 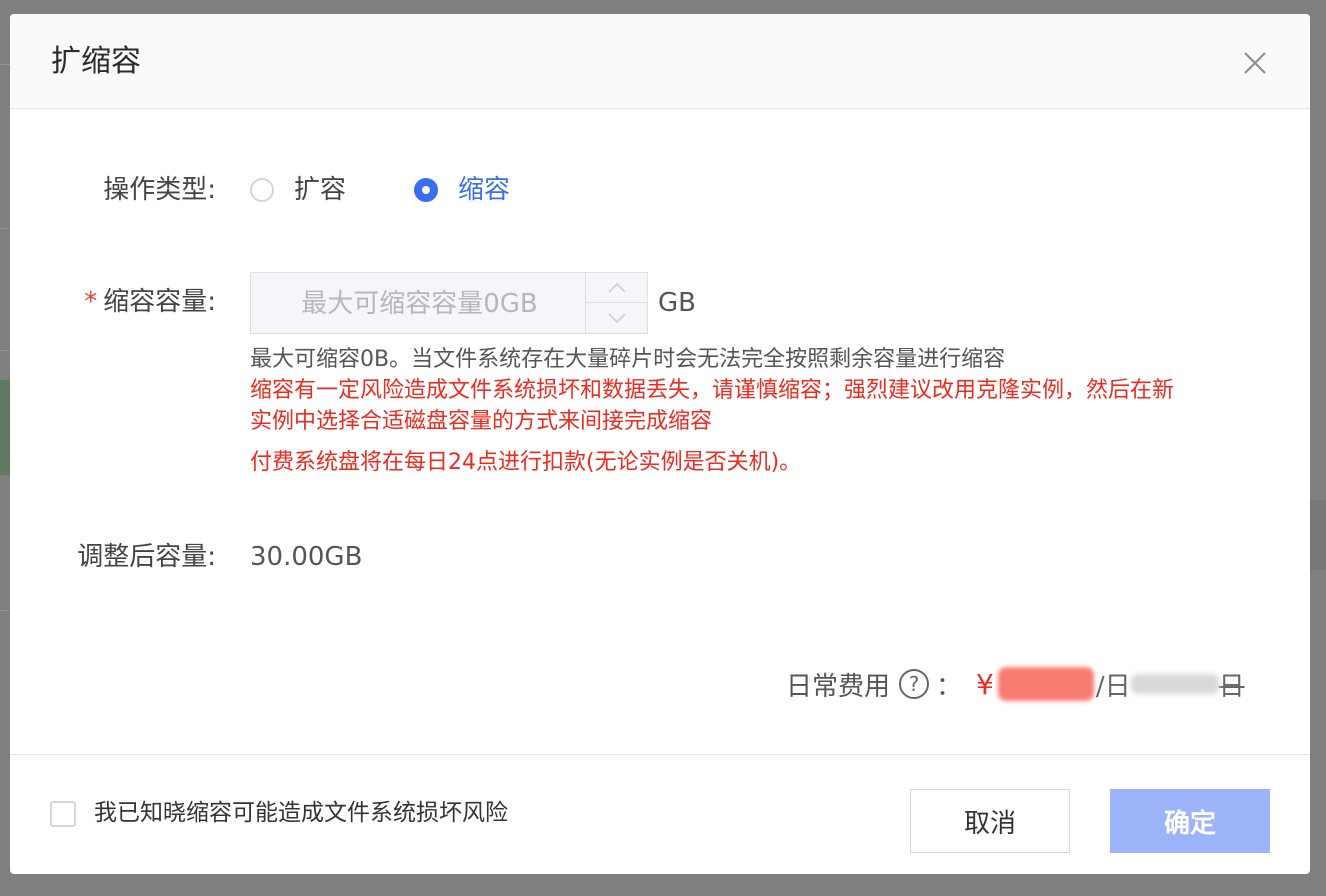 I want to click on daily-fee-label: 日常费用, so click(x=838, y=686).